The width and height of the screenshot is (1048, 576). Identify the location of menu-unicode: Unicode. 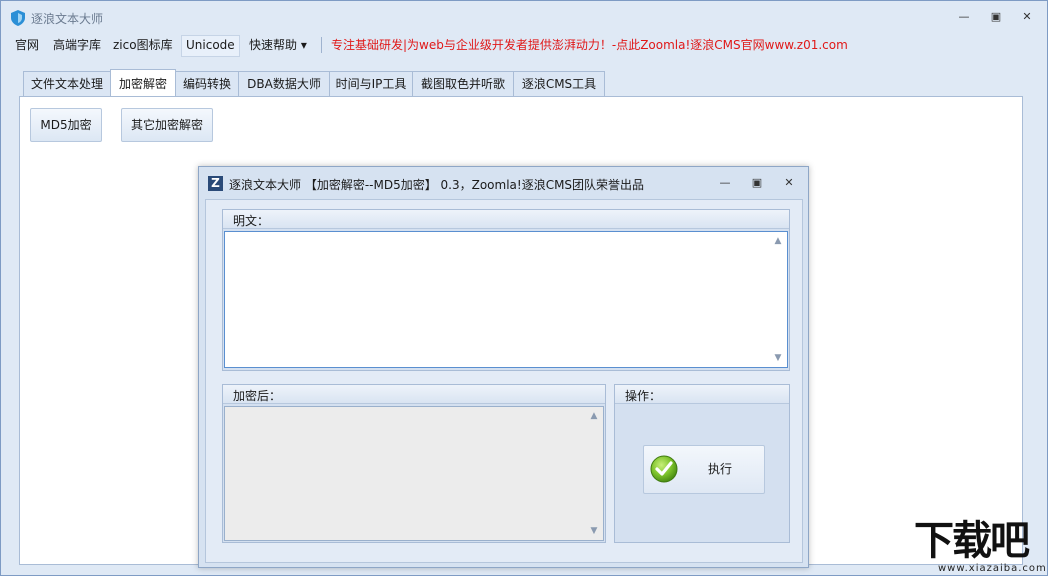
(210, 46).